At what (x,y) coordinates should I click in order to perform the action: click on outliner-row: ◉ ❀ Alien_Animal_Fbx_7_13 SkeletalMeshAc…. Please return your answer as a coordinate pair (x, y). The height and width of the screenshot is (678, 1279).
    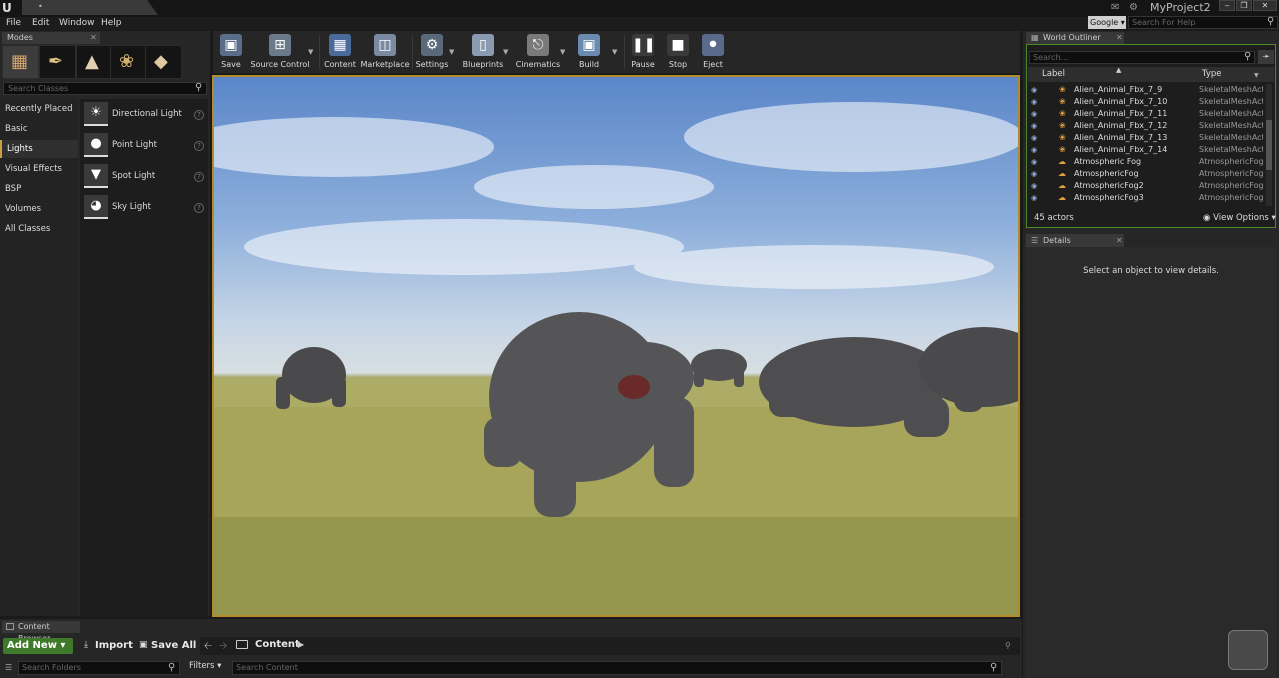
    Looking at the image, I should click on (1146, 138).